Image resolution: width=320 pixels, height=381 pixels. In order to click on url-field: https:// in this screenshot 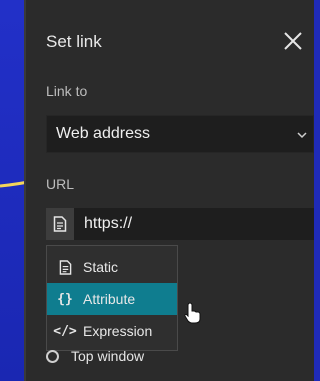, I will do `click(180, 224)`.